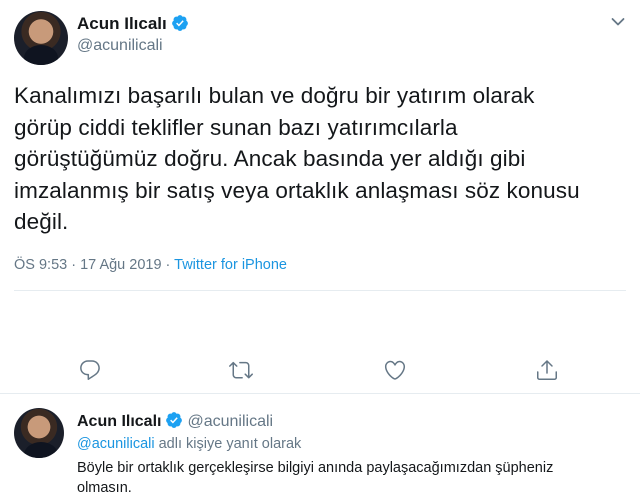 The image size is (640, 503). I want to click on share-button, so click(547, 370).